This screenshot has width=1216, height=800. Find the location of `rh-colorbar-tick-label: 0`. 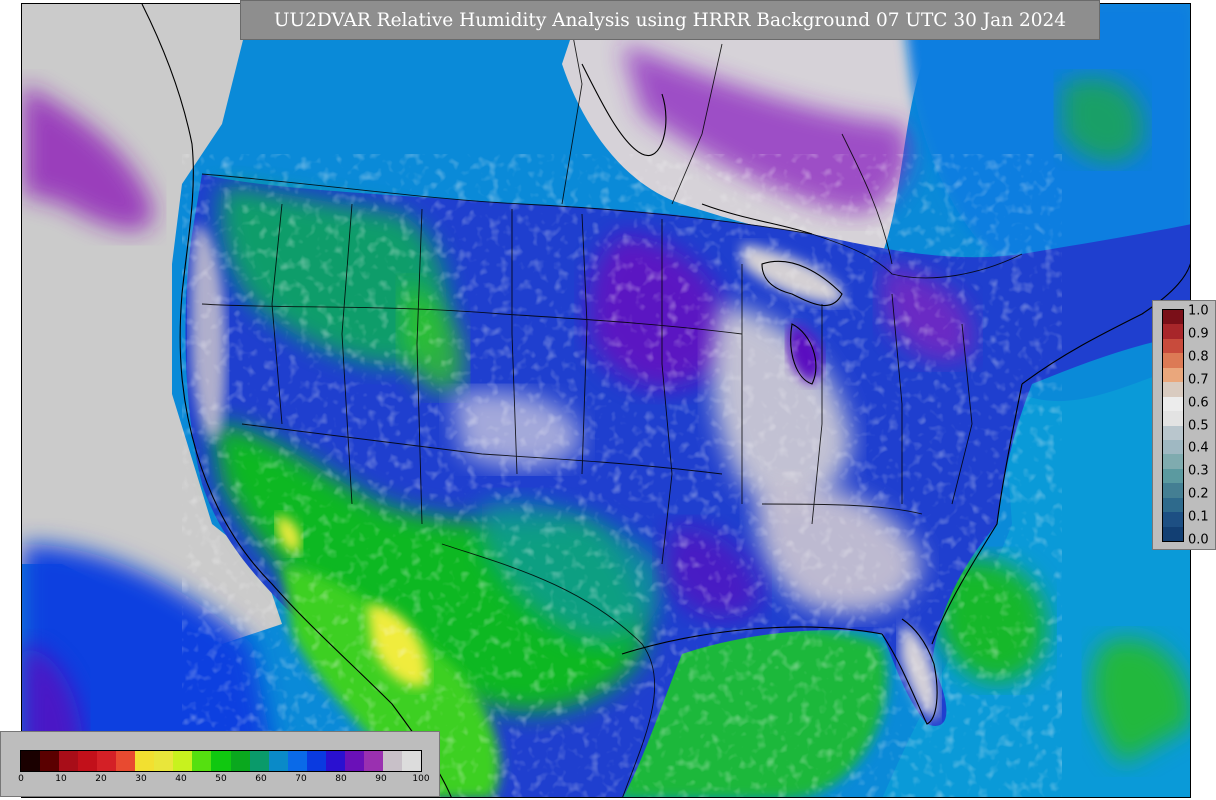

rh-colorbar-tick-label: 0 is located at coordinates (21, 779).